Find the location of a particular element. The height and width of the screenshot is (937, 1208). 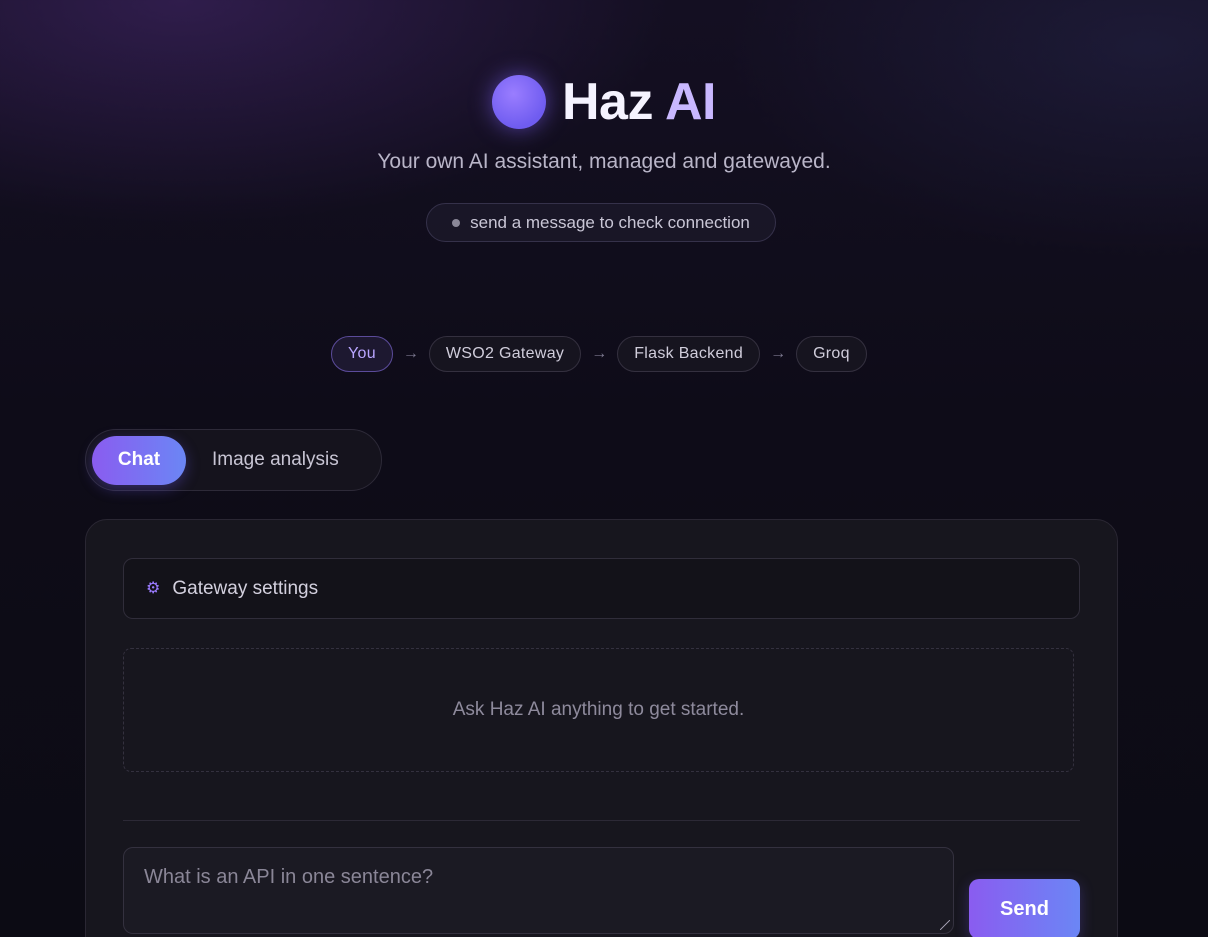

mode-tabs: Chat Image analysis is located at coordinates (233, 460).